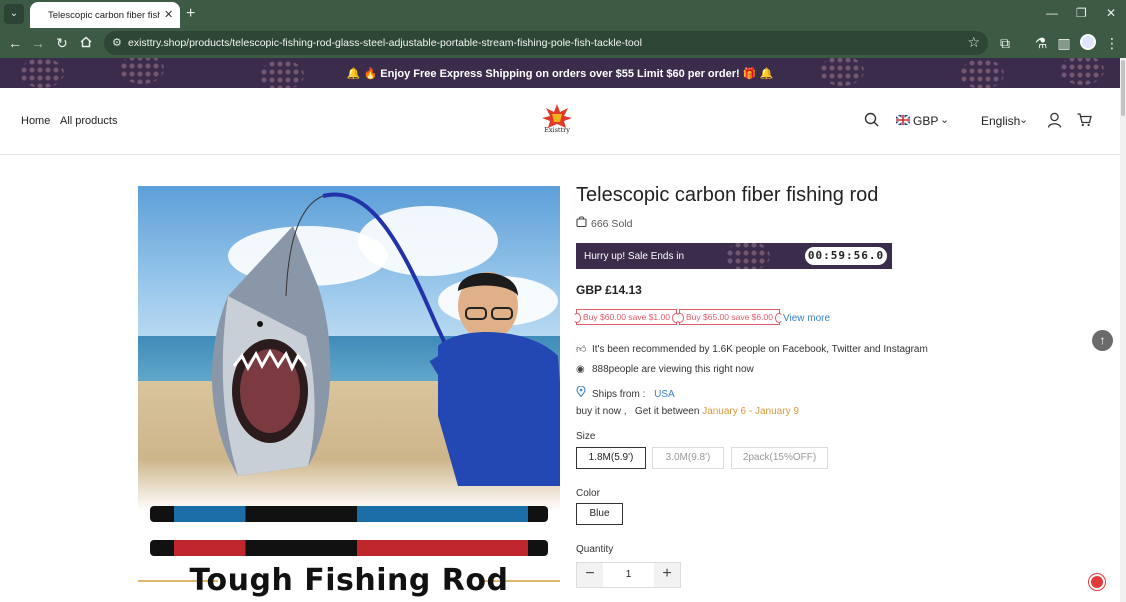 This screenshot has height=602, width=1126. Describe the element at coordinates (117, 42) in the screenshot. I see `site-info-icon: ⚙` at that location.